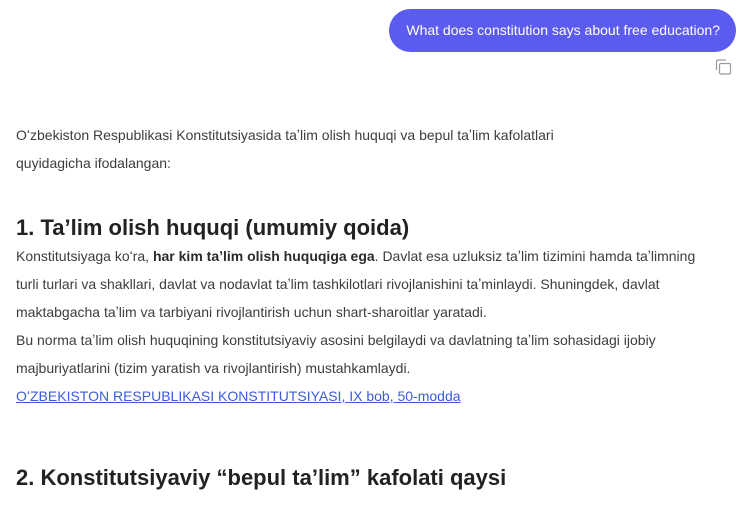 The height and width of the screenshot is (517, 744). Describe the element at coordinates (84, 256) in the screenshot. I see `section1-p1-text-start: Konstitutsiyaga koʻra,` at that location.